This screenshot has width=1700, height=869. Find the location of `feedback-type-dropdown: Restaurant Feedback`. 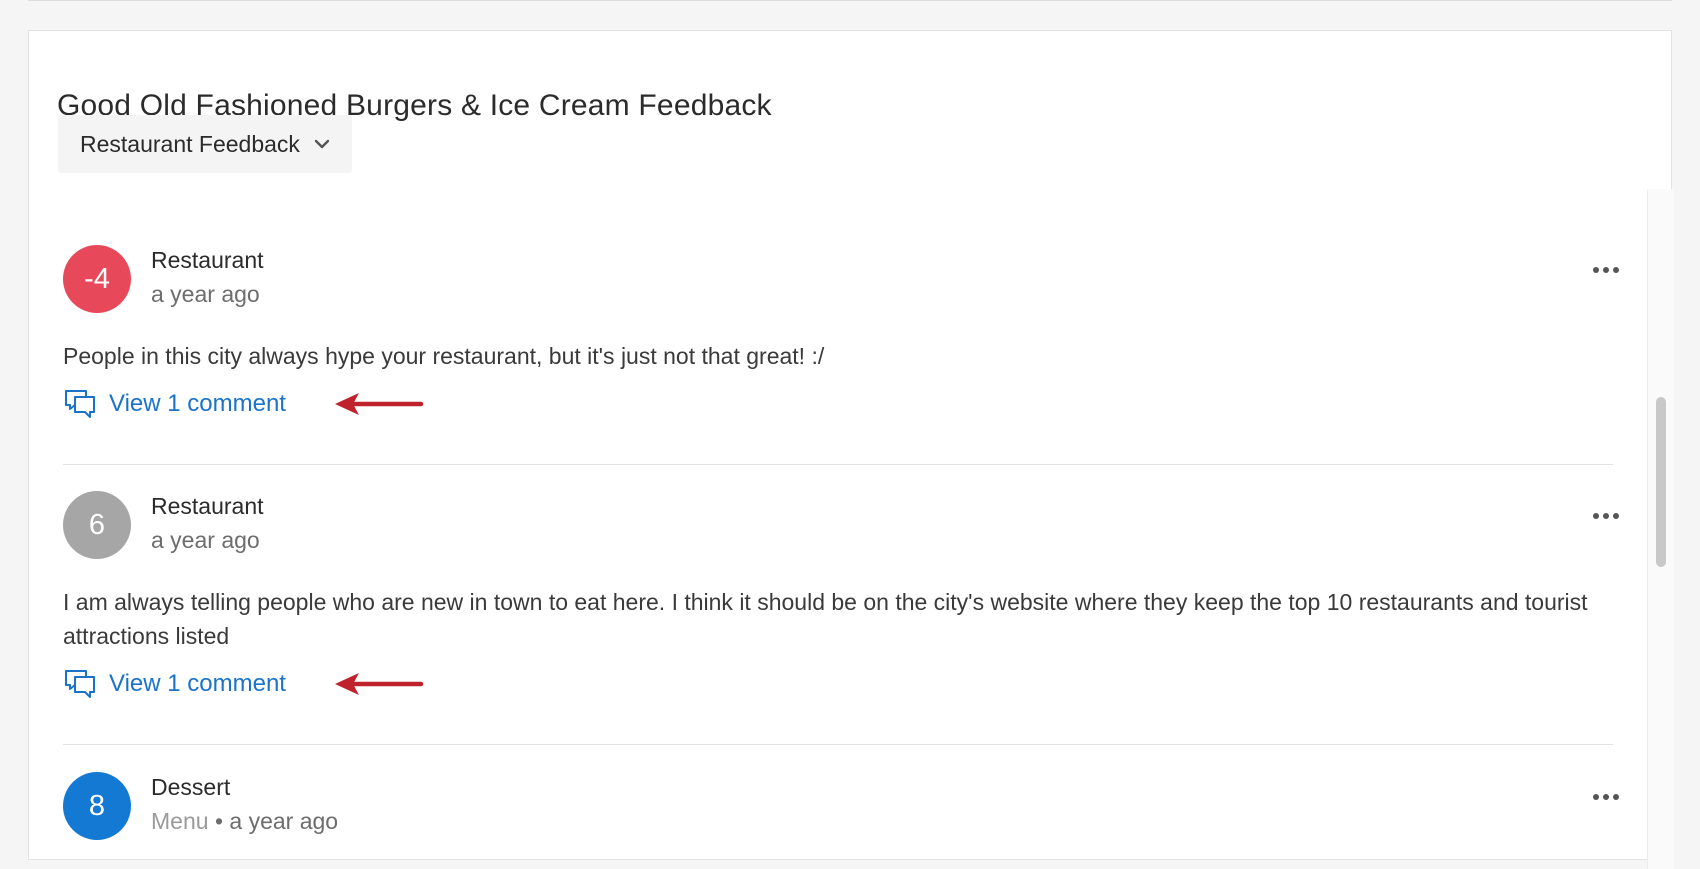

feedback-type-dropdown: Restaurant Feedback is located at coordinates (205, 144).